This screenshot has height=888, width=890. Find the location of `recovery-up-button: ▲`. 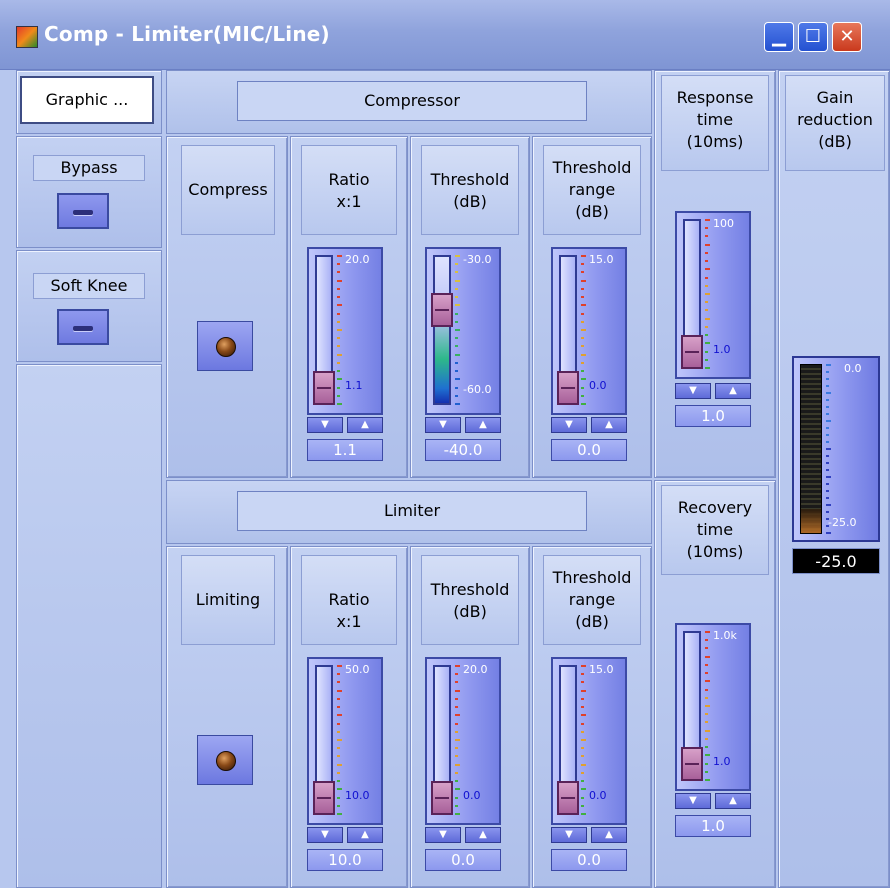

recovery-up-button: ▲ is located at coordinates (733, 801).